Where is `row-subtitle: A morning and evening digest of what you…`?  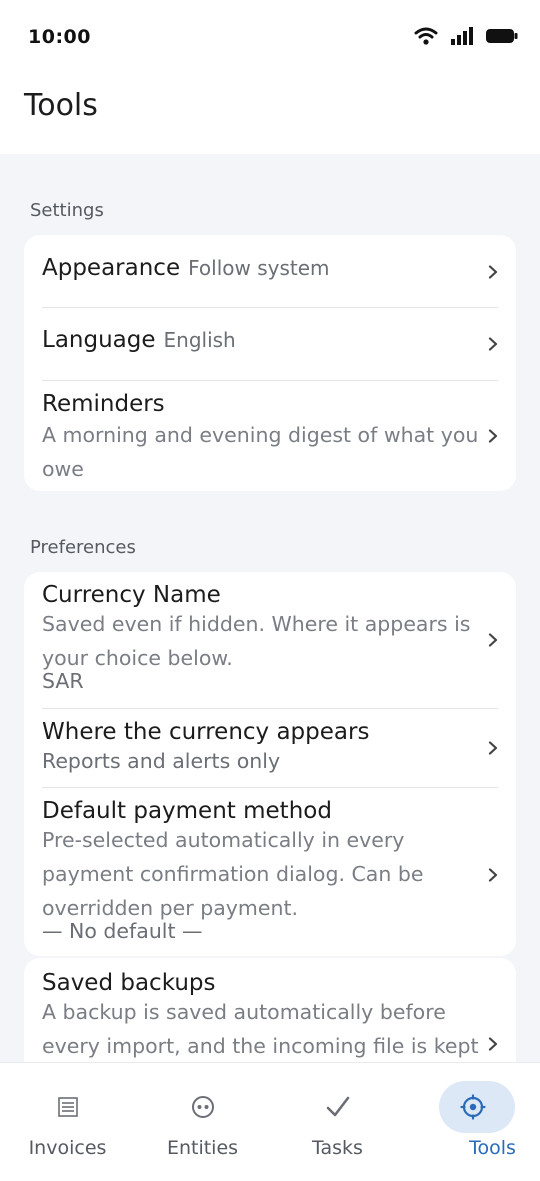
row-subtitle: A morning and evening digest of what you… is located at coordinates (260, 452).